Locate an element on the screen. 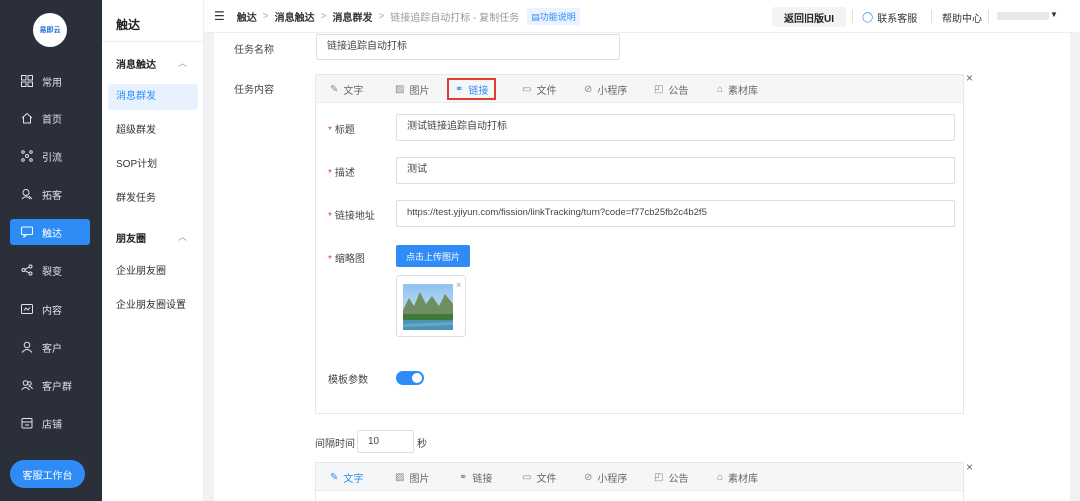 The height and width of the screenshot is (501, 1080). folder-icon: ▭ is located at coordinates (527, 89).